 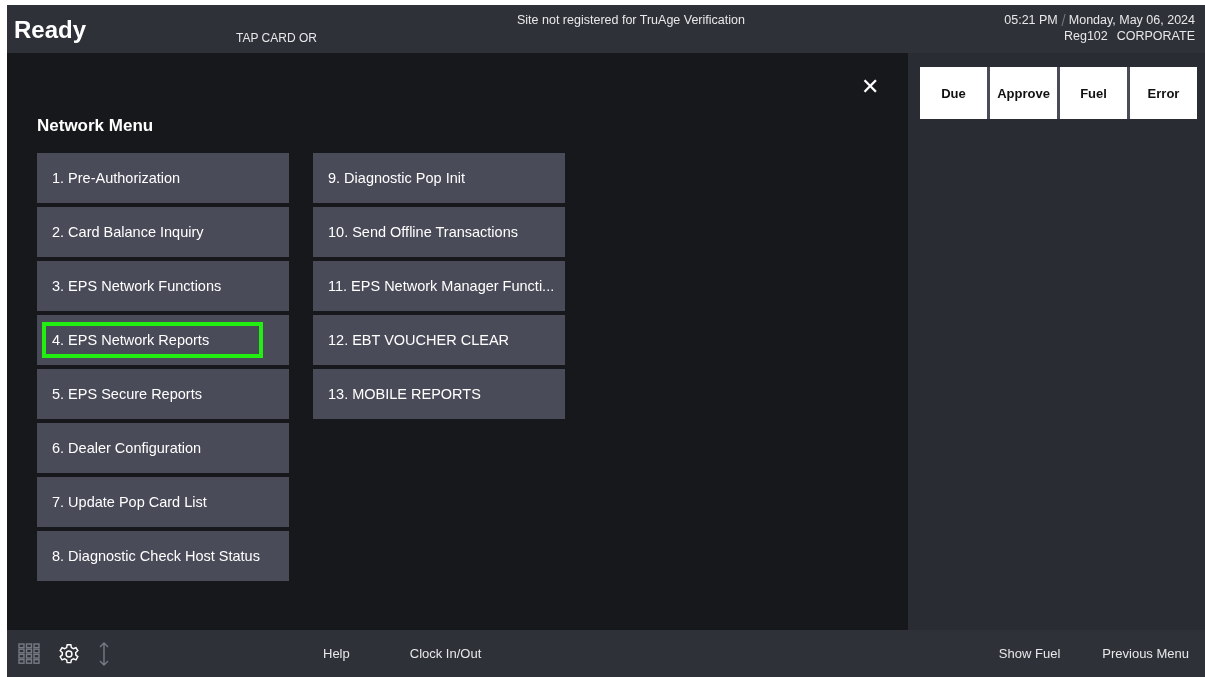 I want to click on status-text: Ready, so click(x=50, y=30).